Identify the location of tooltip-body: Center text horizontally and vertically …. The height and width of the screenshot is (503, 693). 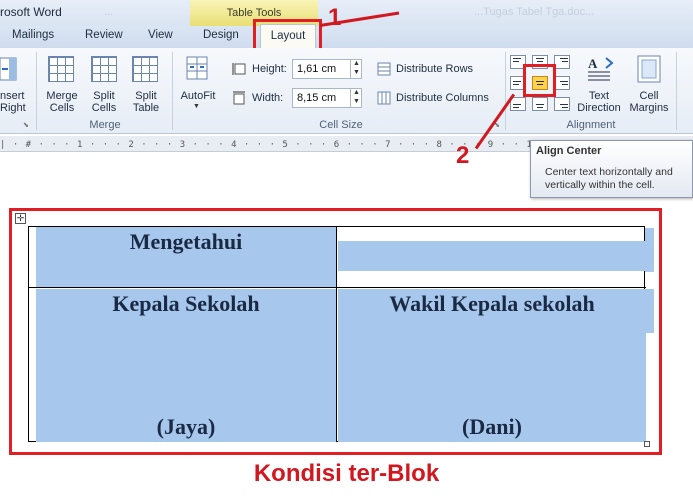
(609, 178).